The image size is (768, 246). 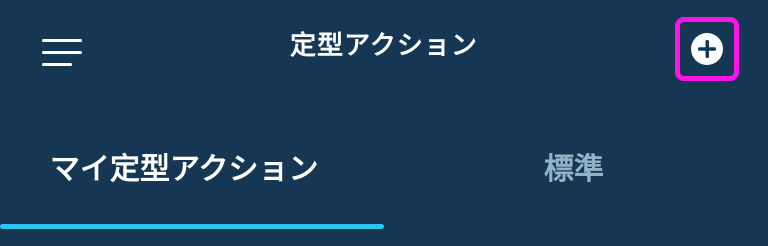 What do you see at coordinates (574, 169) in the screenshot?
I see `tab-label: 標準` at bounding box center [574, 169].